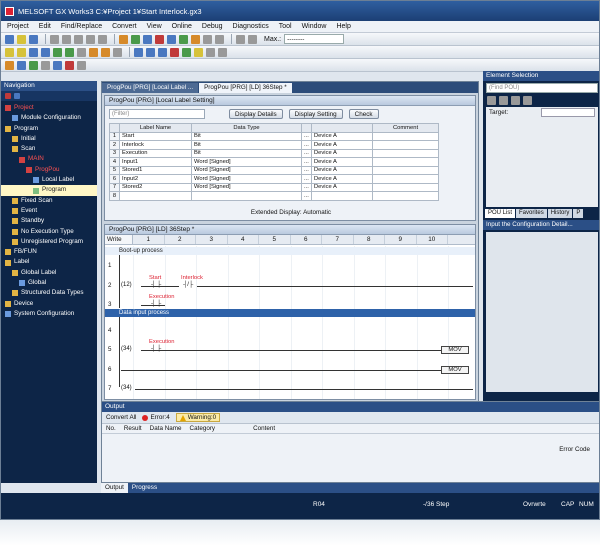 The height and width of the screenshot is (546, 600). I want to click on tab-progress: Progress, so click(144, 488).